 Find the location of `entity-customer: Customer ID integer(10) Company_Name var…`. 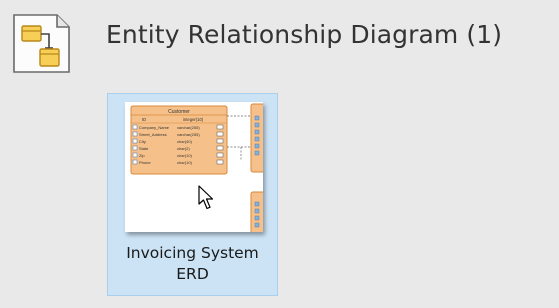

entity-customer: Customer ID integer(10) Company_Name var… is located at coordinates (179, 140).